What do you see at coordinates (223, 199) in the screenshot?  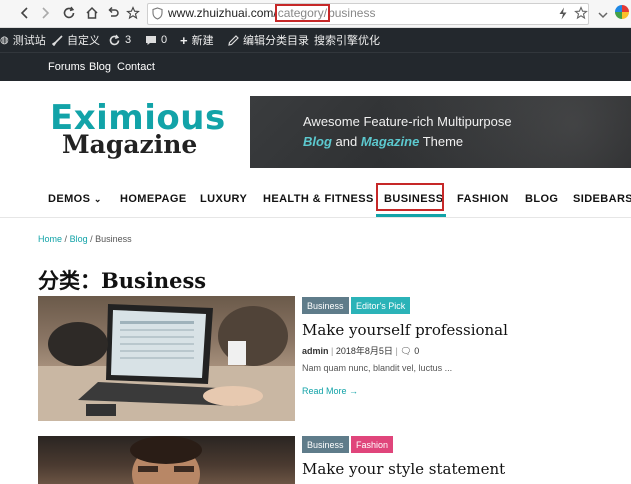 I see `menu-luxury: LUXURY` at bounding box center [223, 199].